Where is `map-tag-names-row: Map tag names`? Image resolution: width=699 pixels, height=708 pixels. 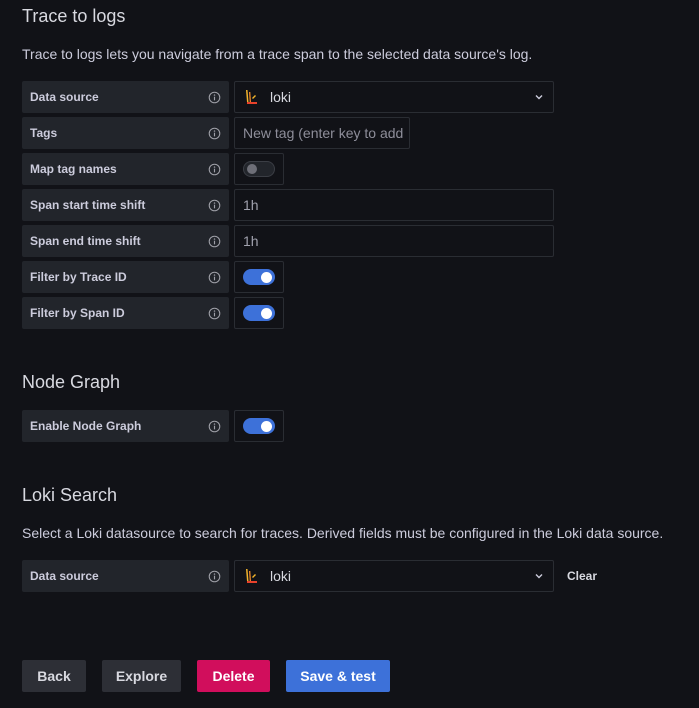
map-tag-names-row: Map tag names is located at coordinates (153, 169).